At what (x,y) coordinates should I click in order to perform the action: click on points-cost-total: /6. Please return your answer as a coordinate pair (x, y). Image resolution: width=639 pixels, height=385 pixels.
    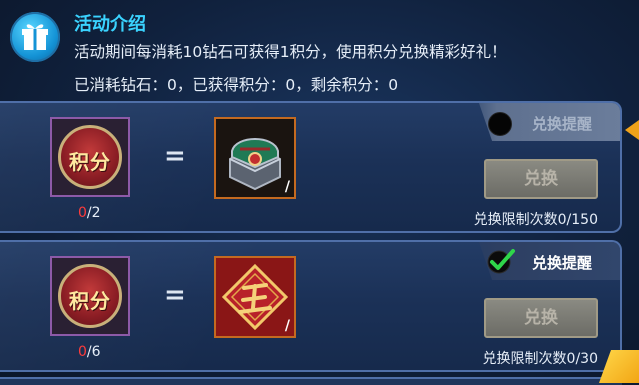
    Looking at the image, I should click on (93, 352).